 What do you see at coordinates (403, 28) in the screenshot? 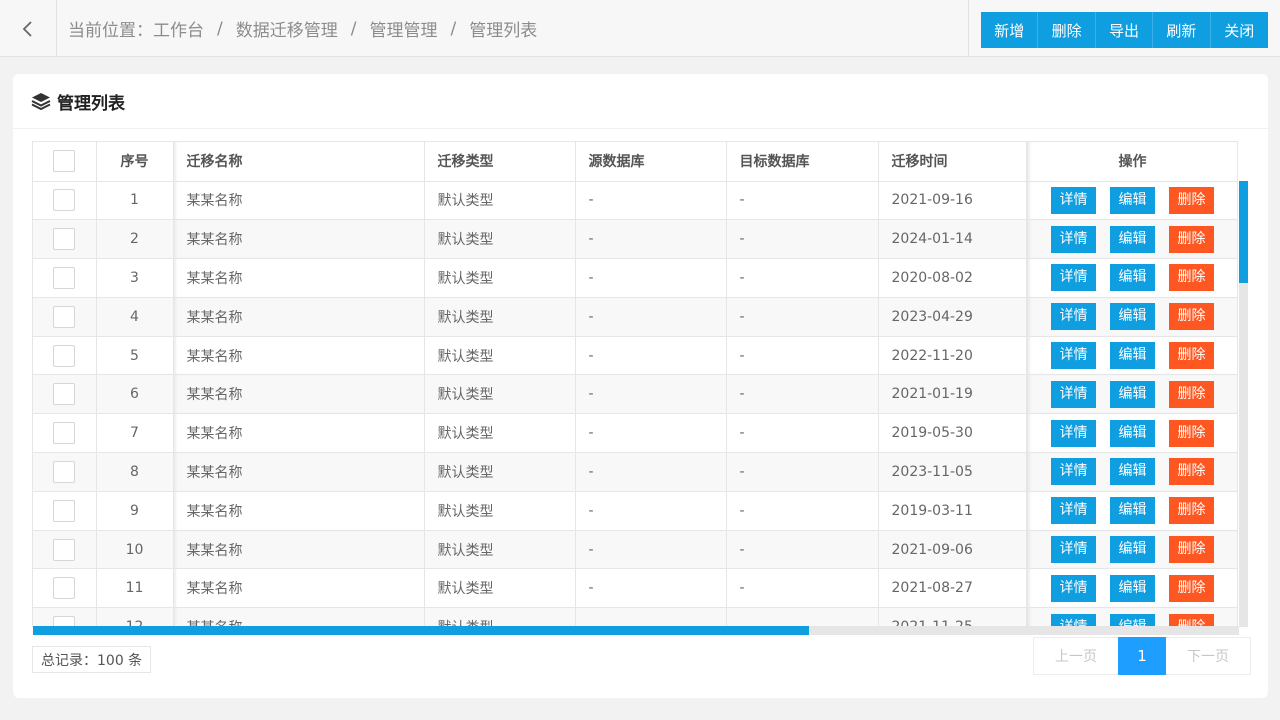
I see `breadcrumb-item-management: 管理管理` at bounding box center [403, 28].